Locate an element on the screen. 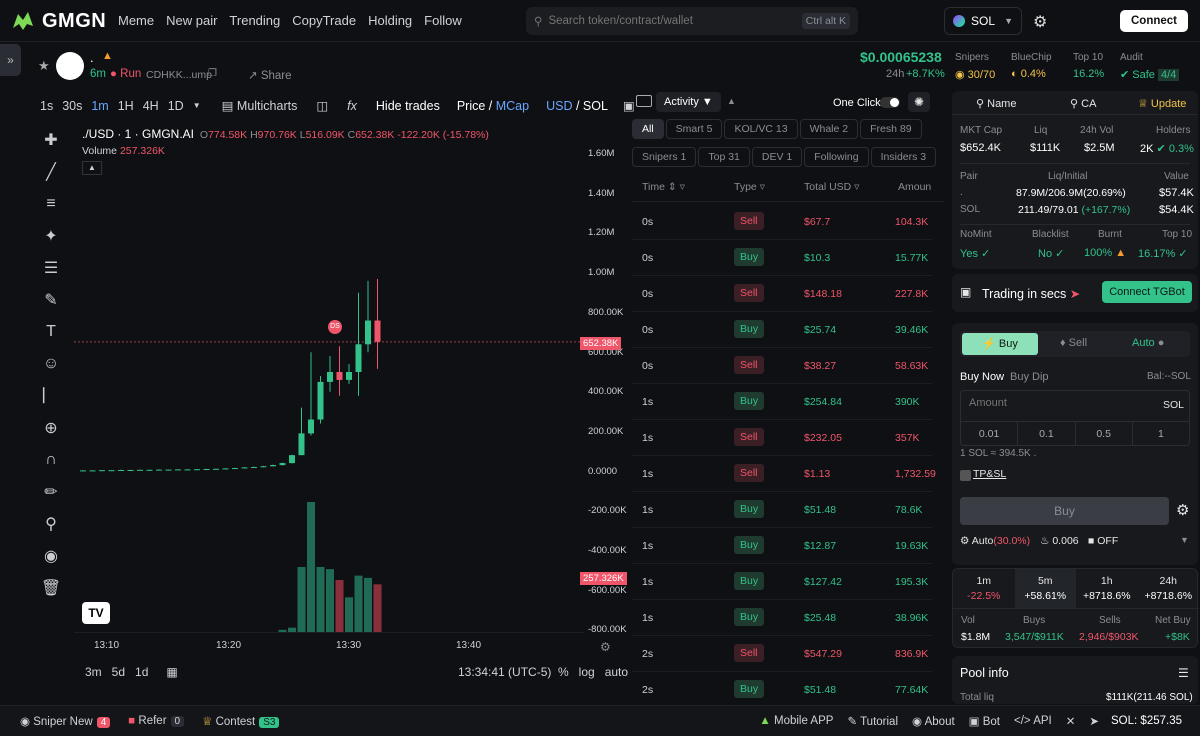 The height and width of the screenshot is (736, 1200). filter-kol: KOL/VC 13 is located at coordinates (761, 129).